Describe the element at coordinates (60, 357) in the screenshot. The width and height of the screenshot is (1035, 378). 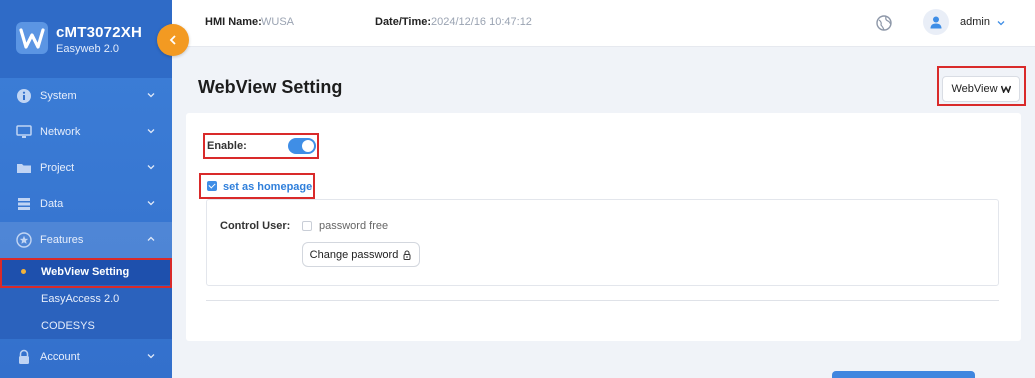
I see `sidebar-item-label: Account` at that location.